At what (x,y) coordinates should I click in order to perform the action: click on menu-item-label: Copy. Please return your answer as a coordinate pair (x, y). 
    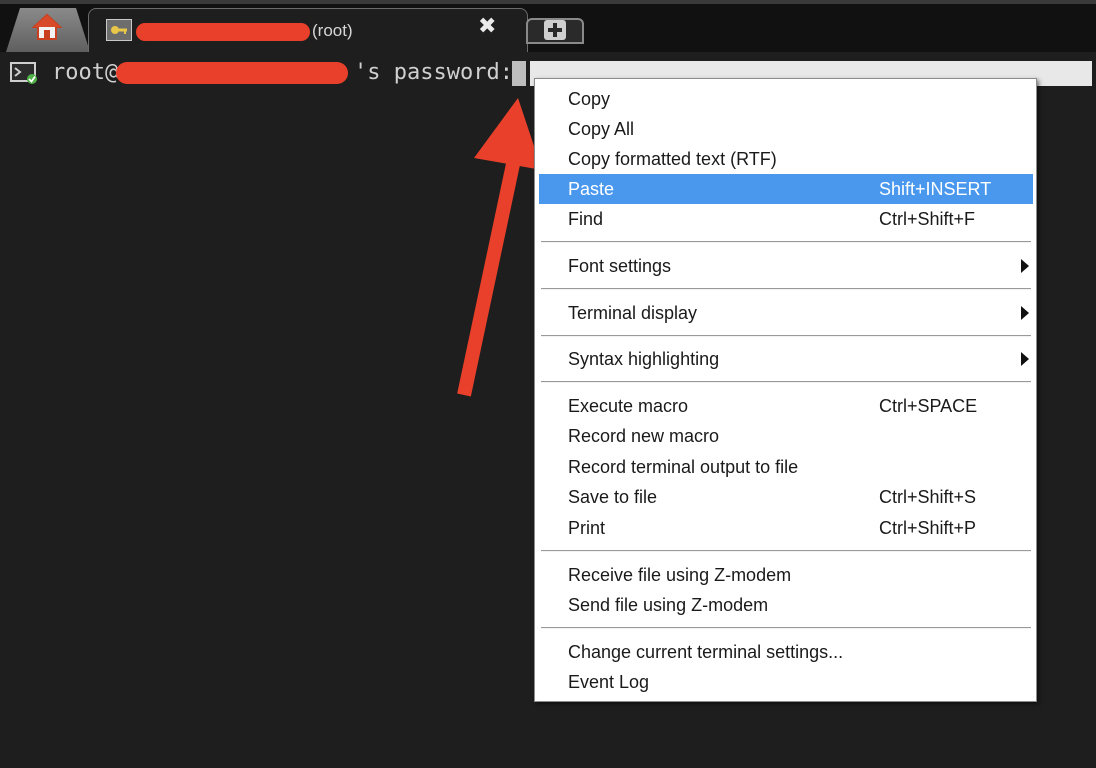
    Looking at the image, I should click on (589, 99).